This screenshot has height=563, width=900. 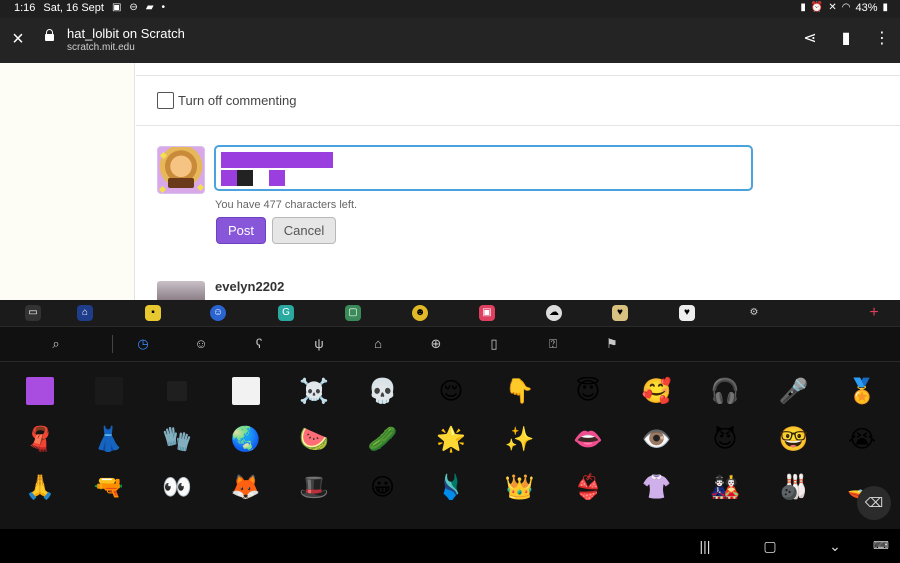 I want to click on home-app-icon: ⌂, so click(x=85, y=313).